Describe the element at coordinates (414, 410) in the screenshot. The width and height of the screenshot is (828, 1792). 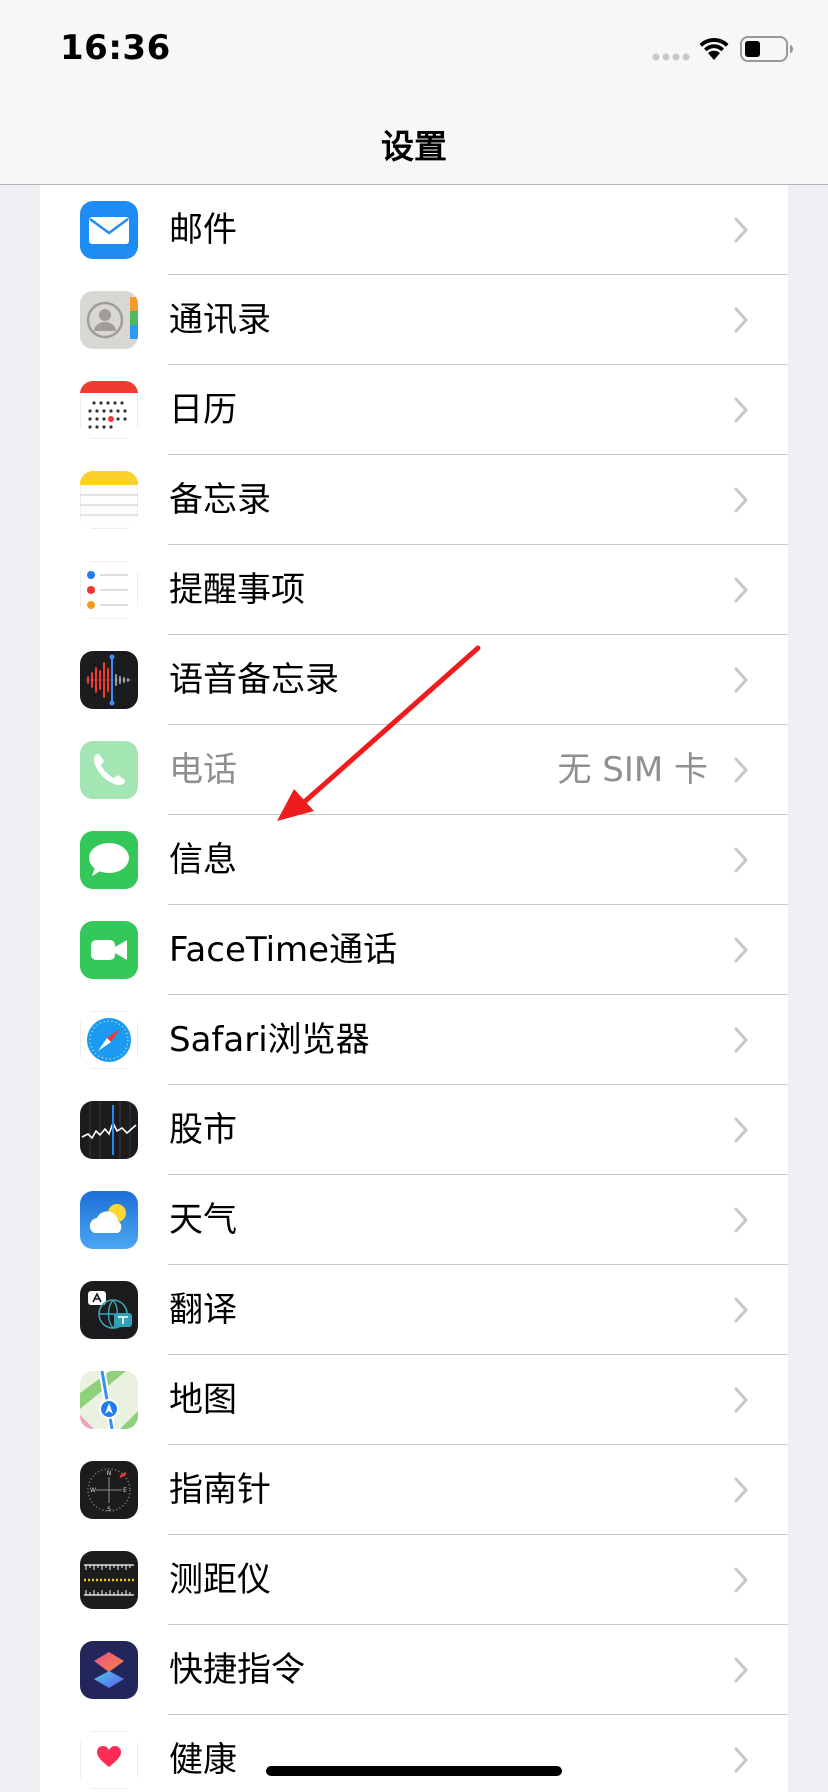
I see `settings-row-calendar: 日历` at that location.